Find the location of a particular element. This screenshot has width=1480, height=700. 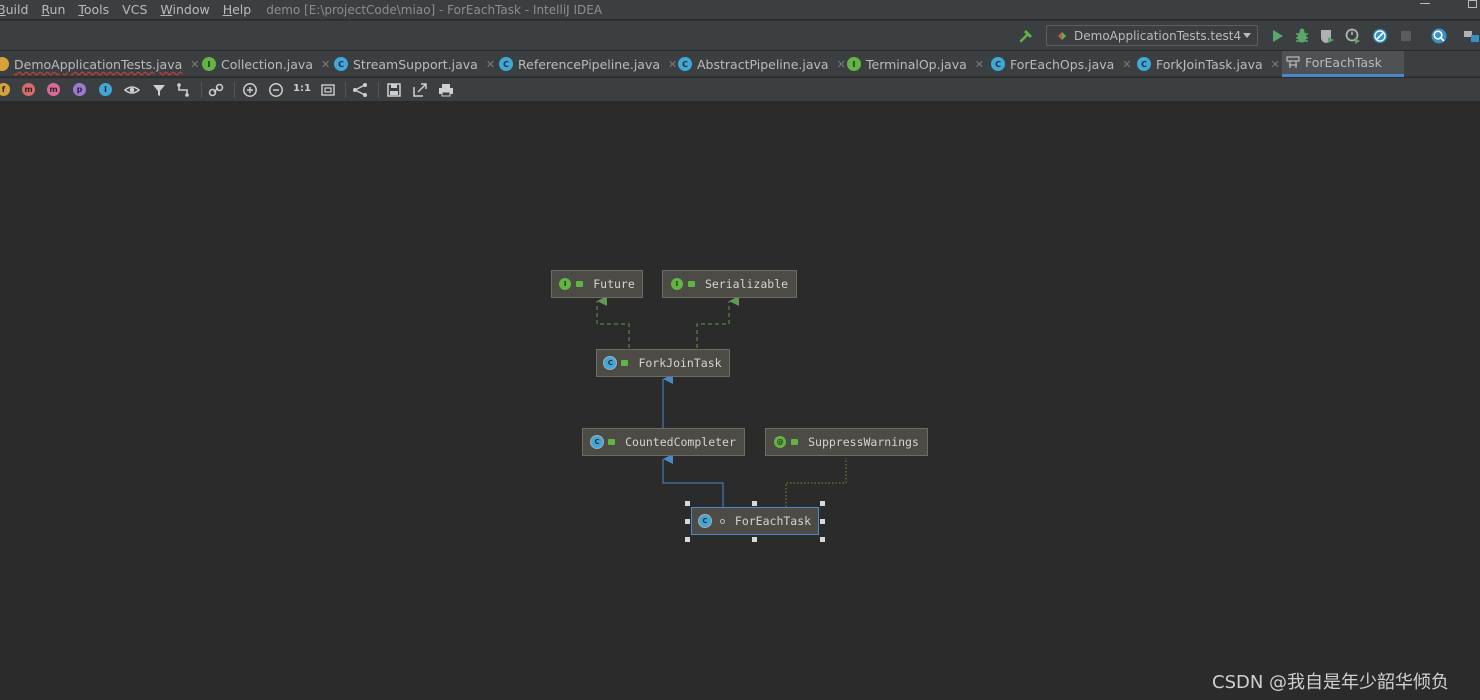

menu-window: Window is located at coordinates (184, 9).